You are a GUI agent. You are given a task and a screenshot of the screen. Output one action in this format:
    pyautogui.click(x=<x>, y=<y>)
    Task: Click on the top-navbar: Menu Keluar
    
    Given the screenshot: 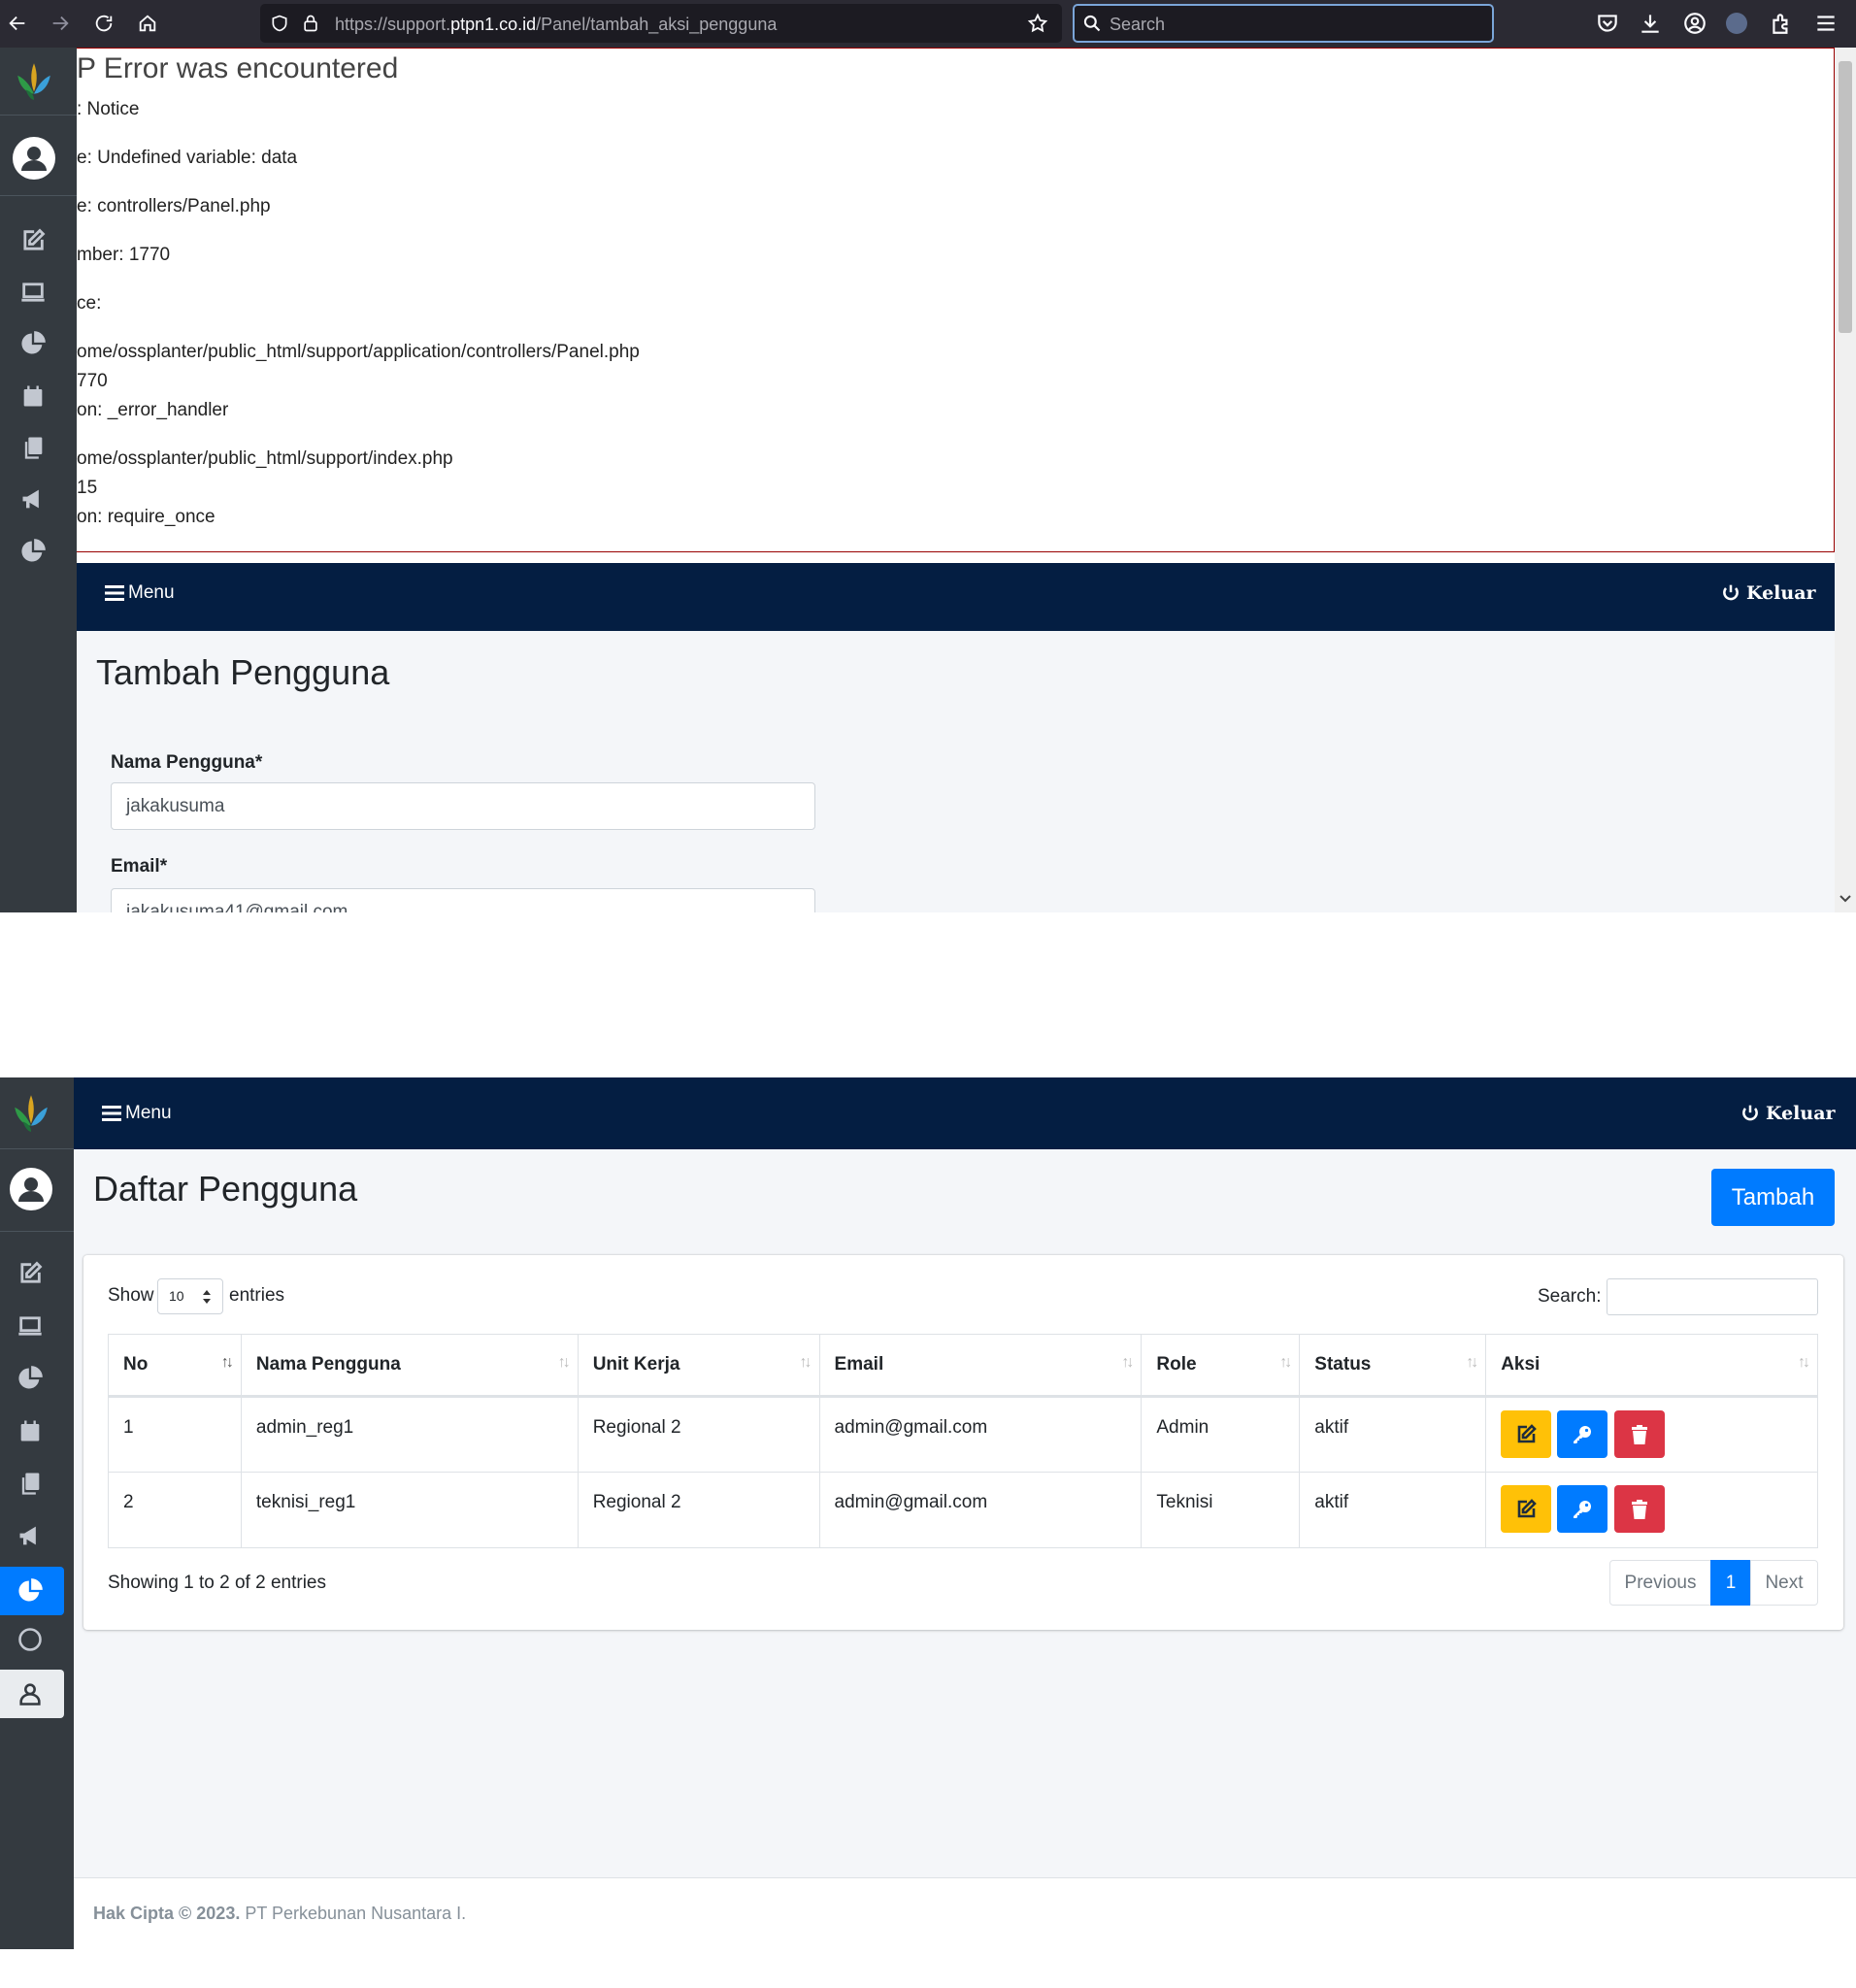 What is the action you would take?
    pyautogui.click(x=956, y=597)
    